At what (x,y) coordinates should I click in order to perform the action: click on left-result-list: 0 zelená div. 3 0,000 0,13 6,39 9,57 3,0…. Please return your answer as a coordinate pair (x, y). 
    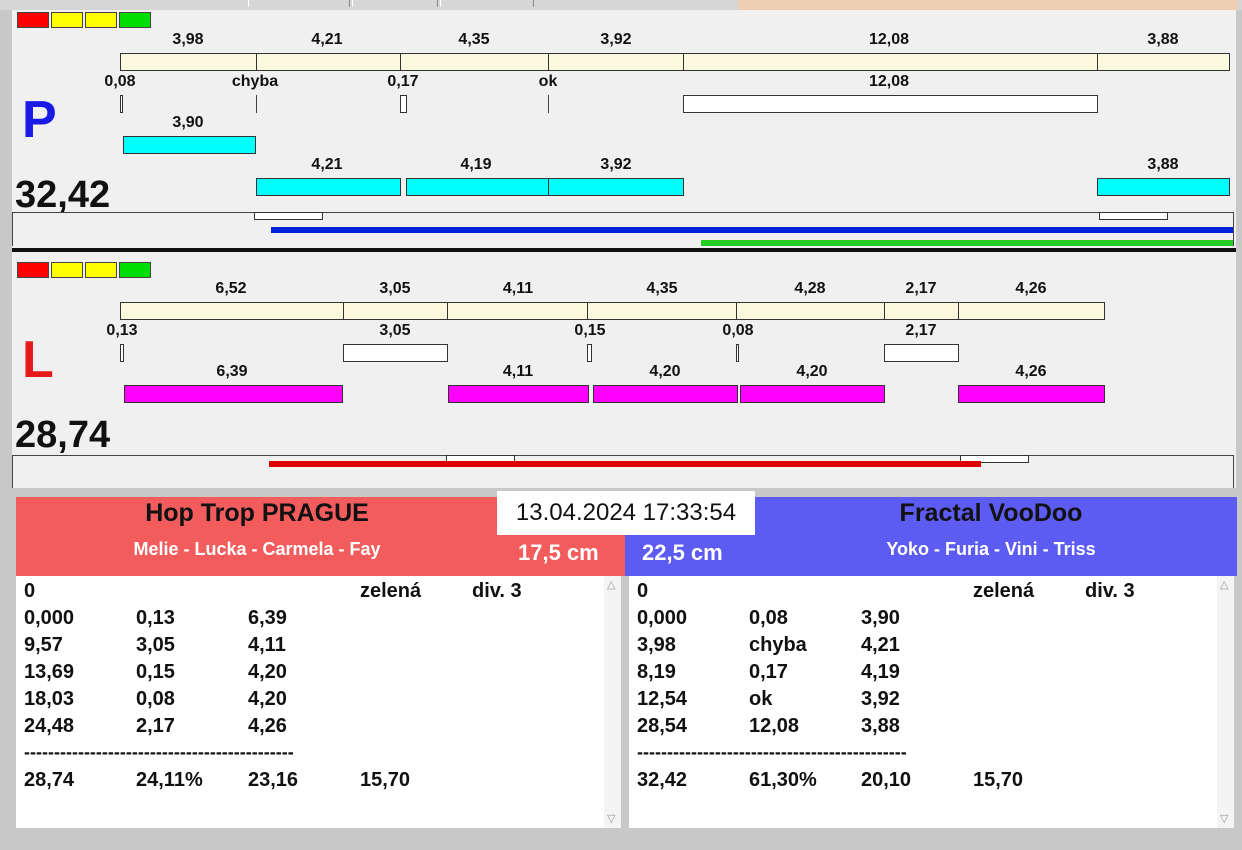
    Looking at the image, I should click on (310, 702).